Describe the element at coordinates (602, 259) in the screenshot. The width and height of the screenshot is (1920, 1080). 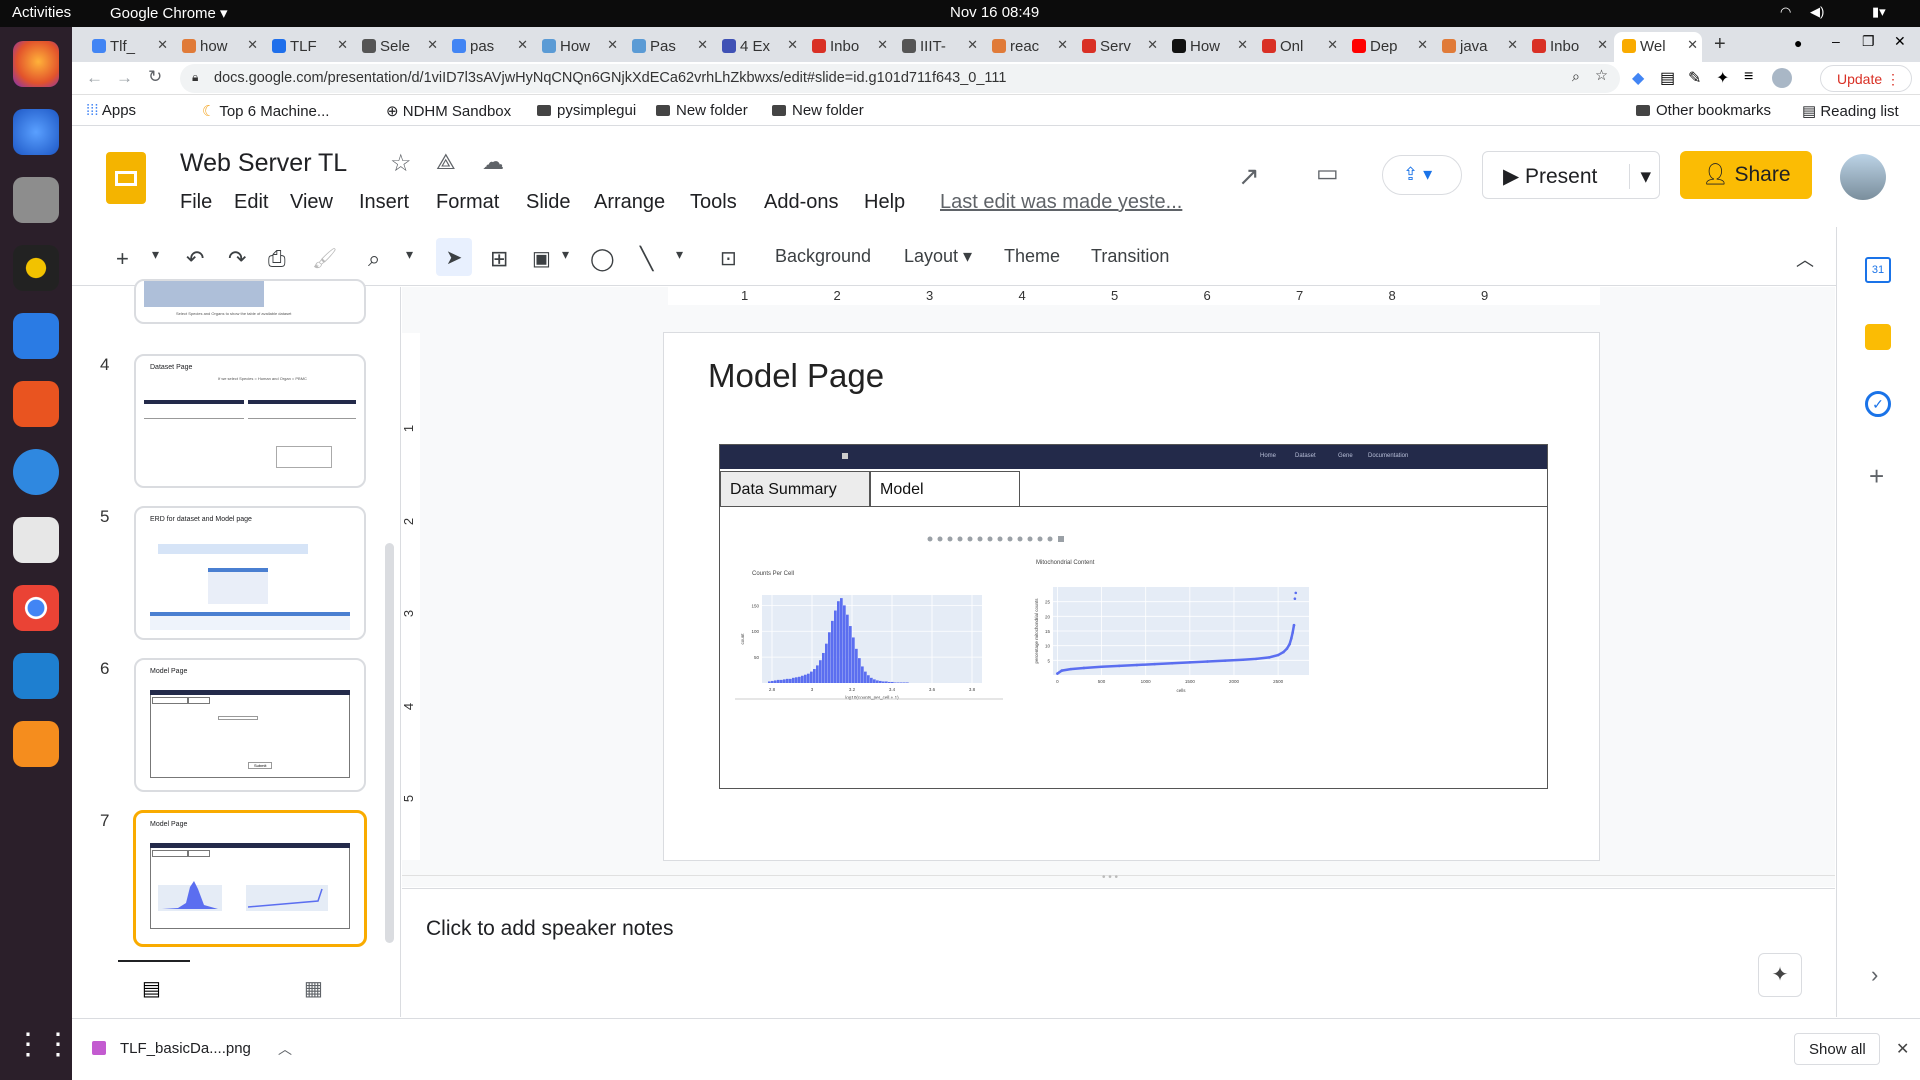
I see `shape-icon: ◯` at that location.